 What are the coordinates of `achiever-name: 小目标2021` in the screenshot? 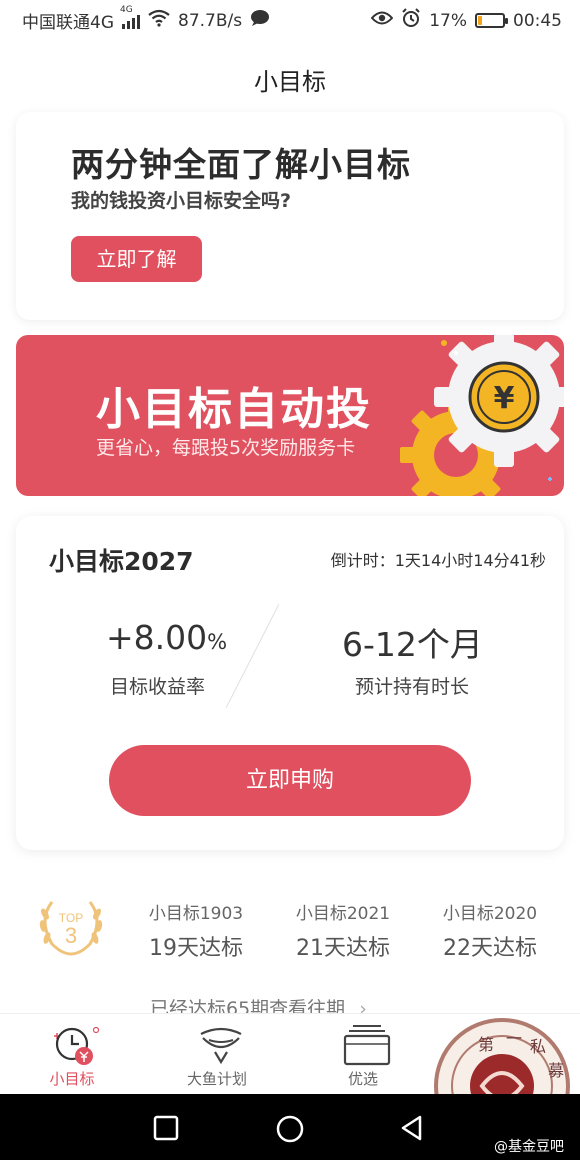 It's located at (343, 914).